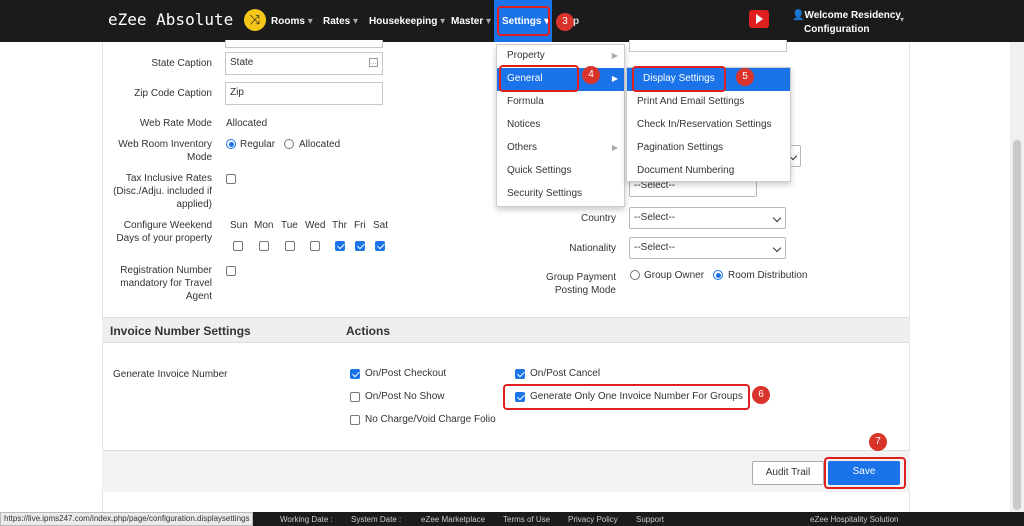 The width and height of the screenshot is (1024, 526). Describe the element at coordinates (170, 19) in the screenshot. I see `app-logo: eZee Absolute` at that location.